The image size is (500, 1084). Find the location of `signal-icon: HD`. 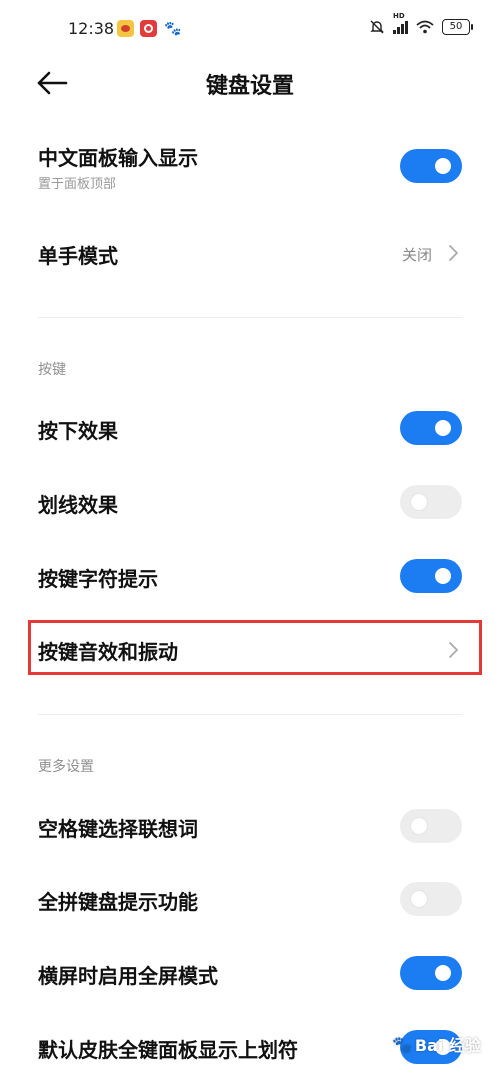

signal-icon: HD is located at coordinates (400, 23).